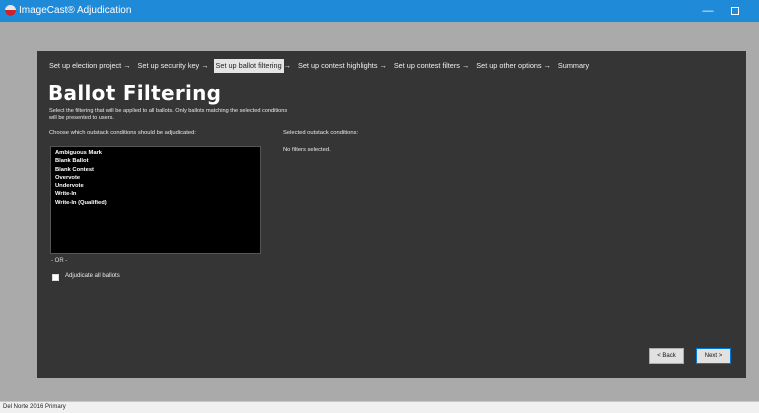 This screenshot has width=759, height=413. I want to click on minimize-button: —, so click(708, 11).